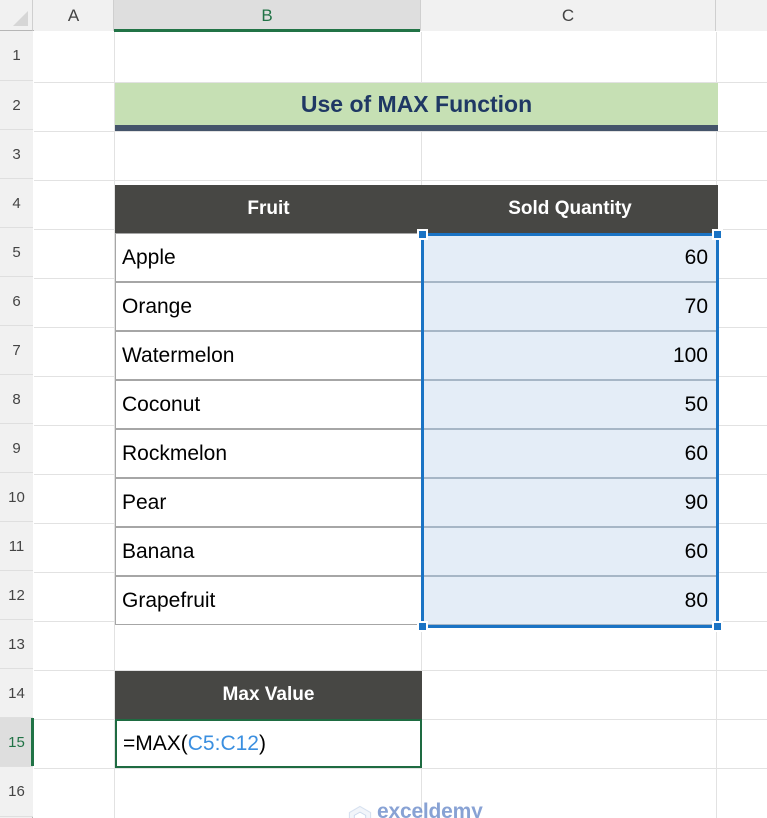 The image size is (767, 818). What do you see at coordinates (16, 497) in the screenshot?
I see `row-header-10: 10` at bounding box center [16, 497].